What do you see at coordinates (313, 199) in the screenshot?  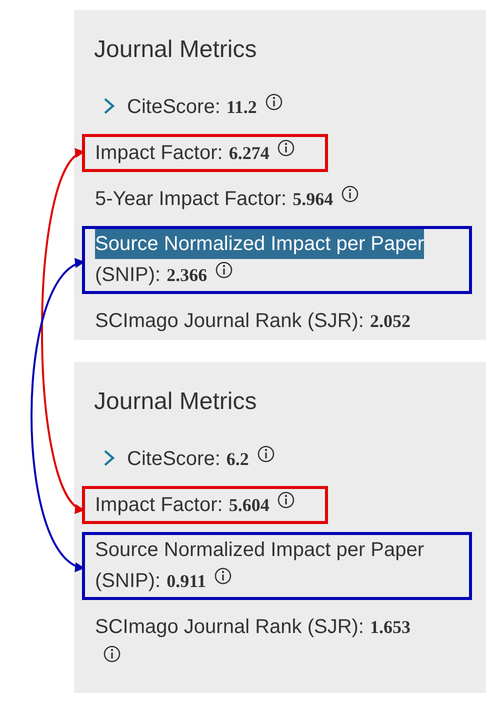 I see `metric-value: 5.964` at bounding box center [313, 199].